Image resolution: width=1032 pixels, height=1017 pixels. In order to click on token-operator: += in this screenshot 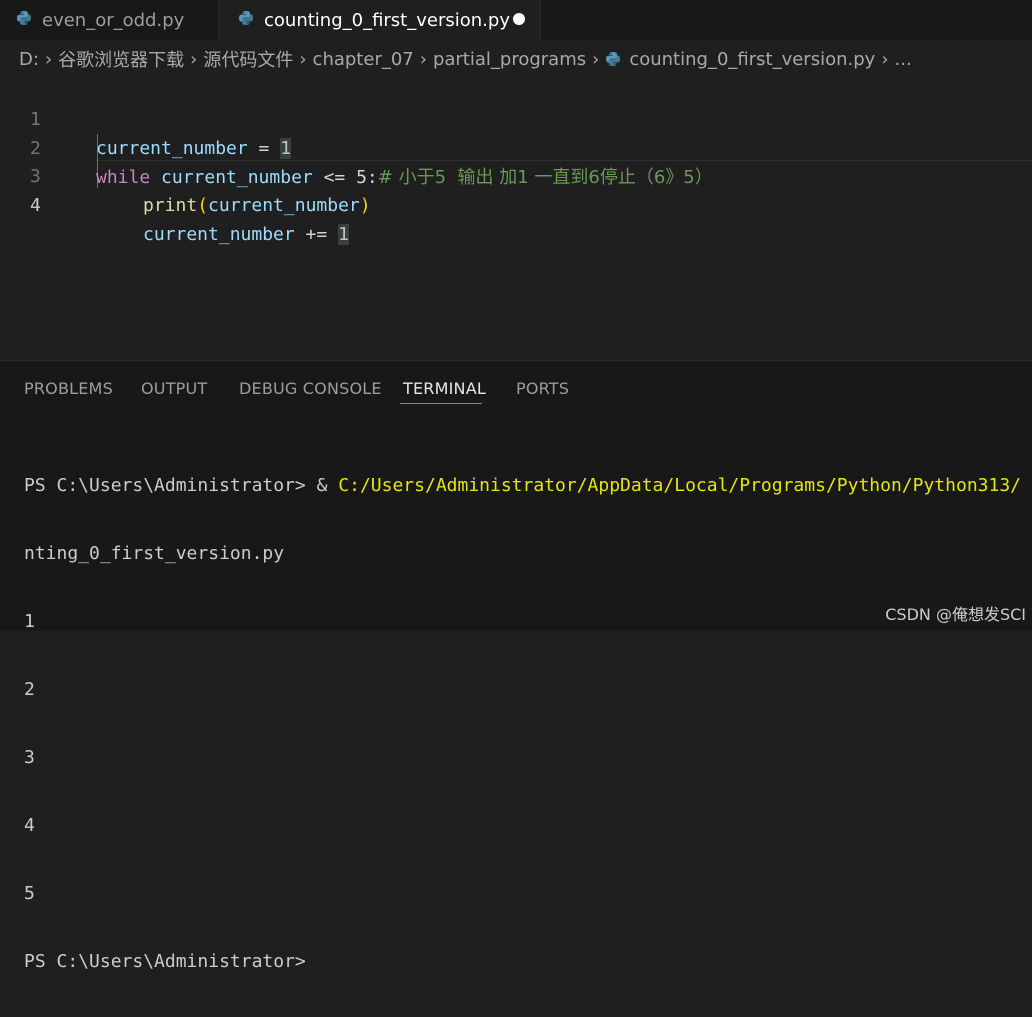, I will do `click(316, 234)`.